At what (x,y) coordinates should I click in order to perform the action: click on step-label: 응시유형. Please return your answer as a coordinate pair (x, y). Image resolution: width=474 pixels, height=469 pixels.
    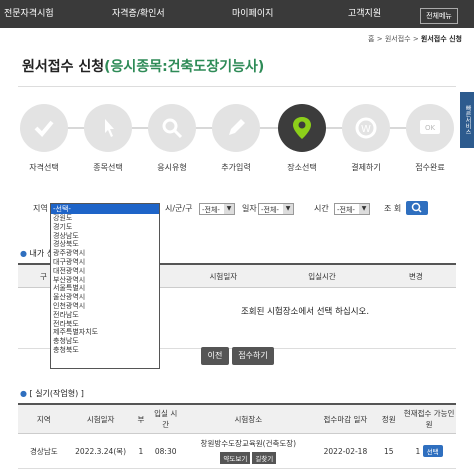
    Looking at the image, I should click on (172, 167).